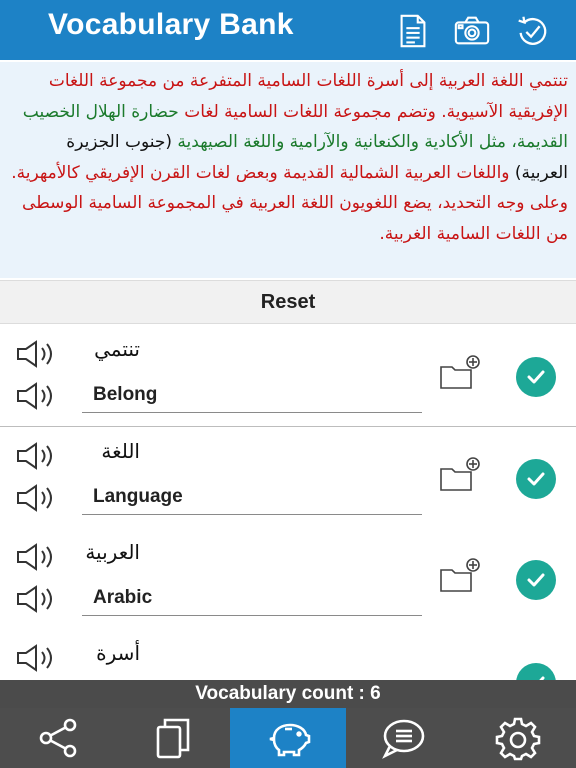  What do you see at coordinates (472, 31) in the screenshot?
I see `camera-icon` at bounding box center [472, 31].